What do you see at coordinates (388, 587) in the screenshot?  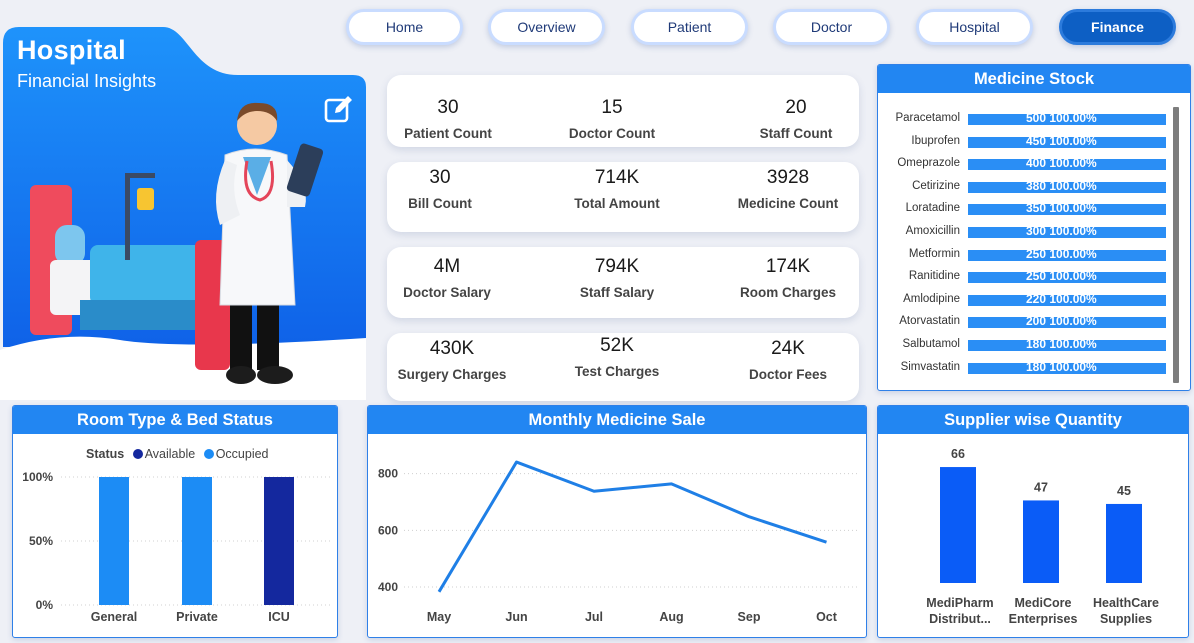 I see `y-tick-label: 400` at bounding box center [388, 587].